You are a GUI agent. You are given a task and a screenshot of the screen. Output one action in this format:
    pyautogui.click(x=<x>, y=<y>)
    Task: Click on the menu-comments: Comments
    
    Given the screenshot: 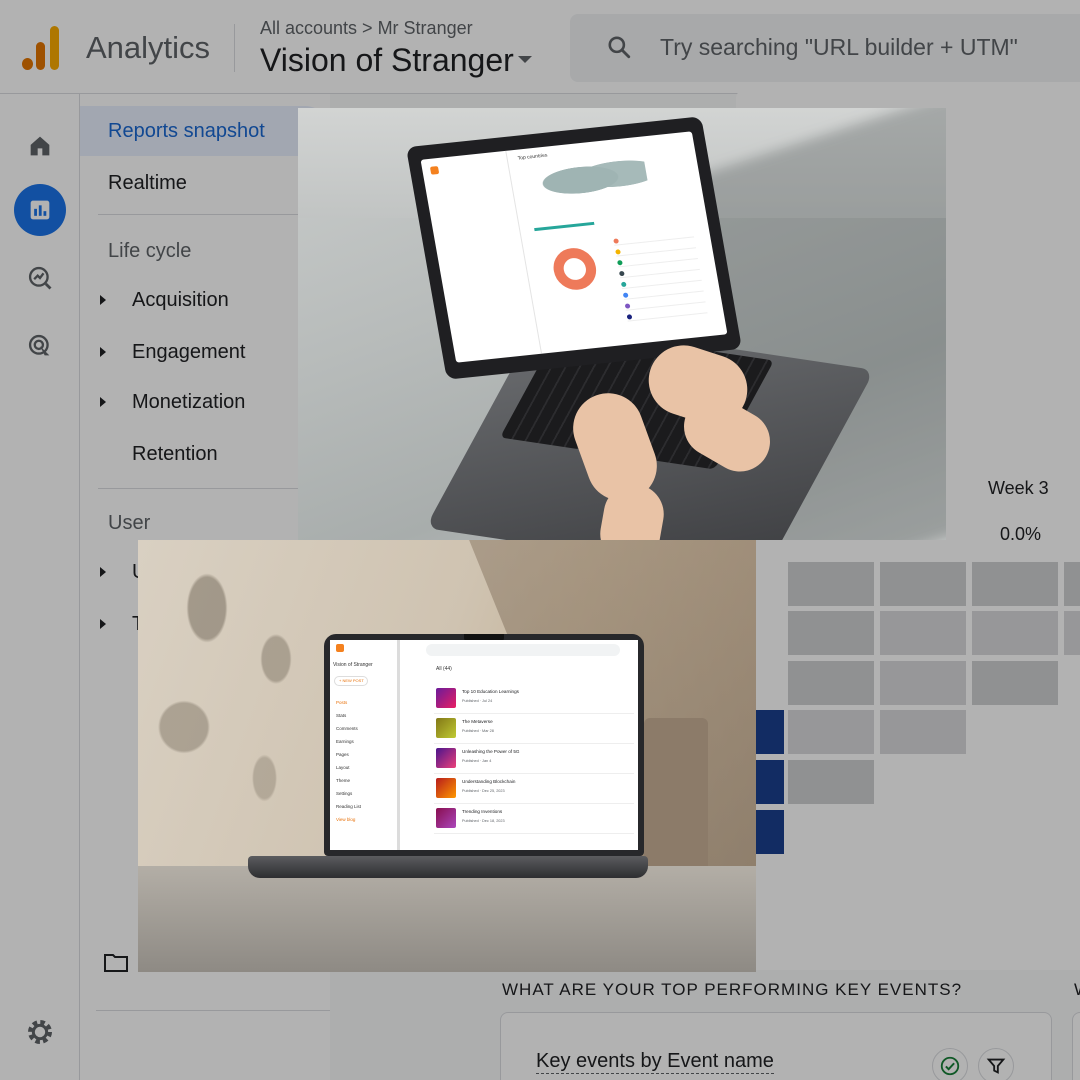 What is the action you would take?
    pyautogui.click(x=347, y=728)
    